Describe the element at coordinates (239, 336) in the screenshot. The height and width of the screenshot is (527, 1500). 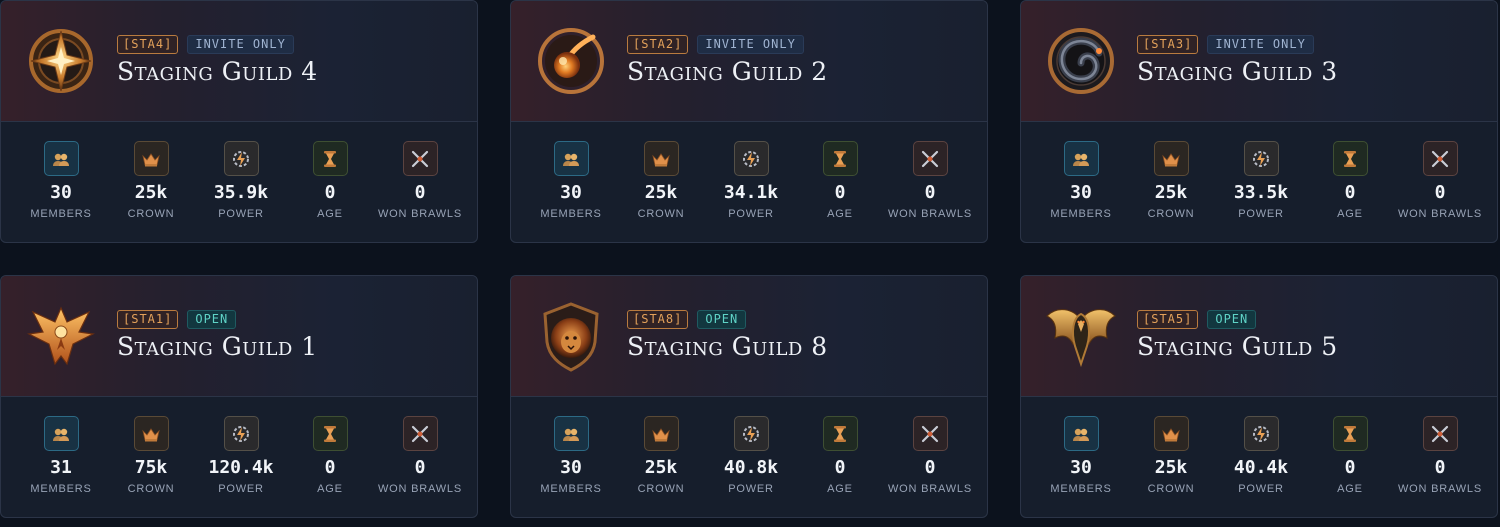
I see `guild-card-header: [STA1] OPEN Staging Guild 1` at that location.